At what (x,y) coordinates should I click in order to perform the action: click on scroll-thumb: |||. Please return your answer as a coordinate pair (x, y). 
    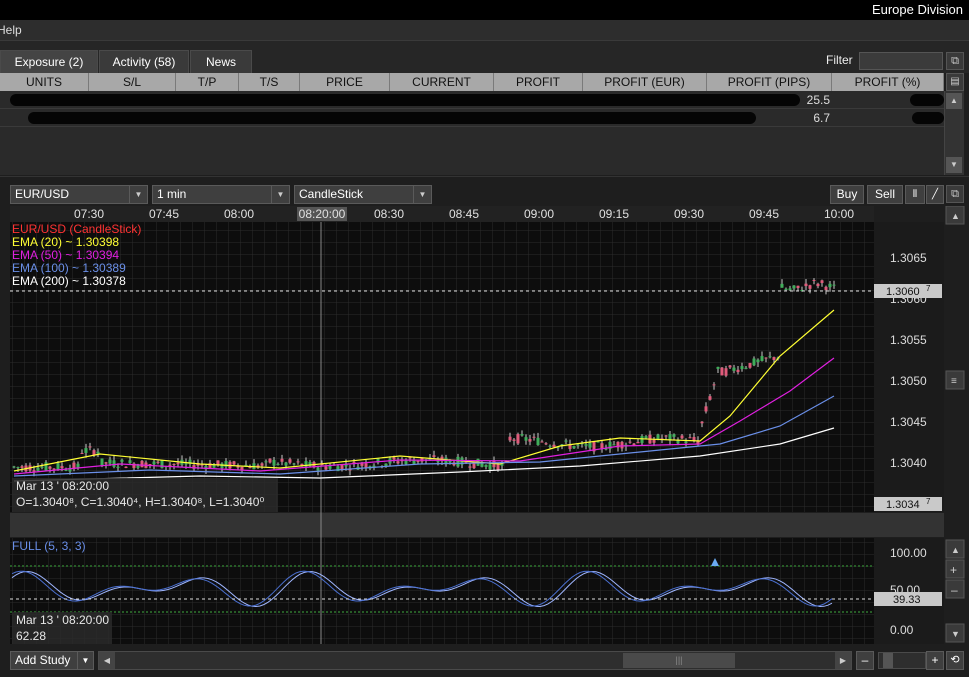
    Looking at the image, I should click on (679, 660).